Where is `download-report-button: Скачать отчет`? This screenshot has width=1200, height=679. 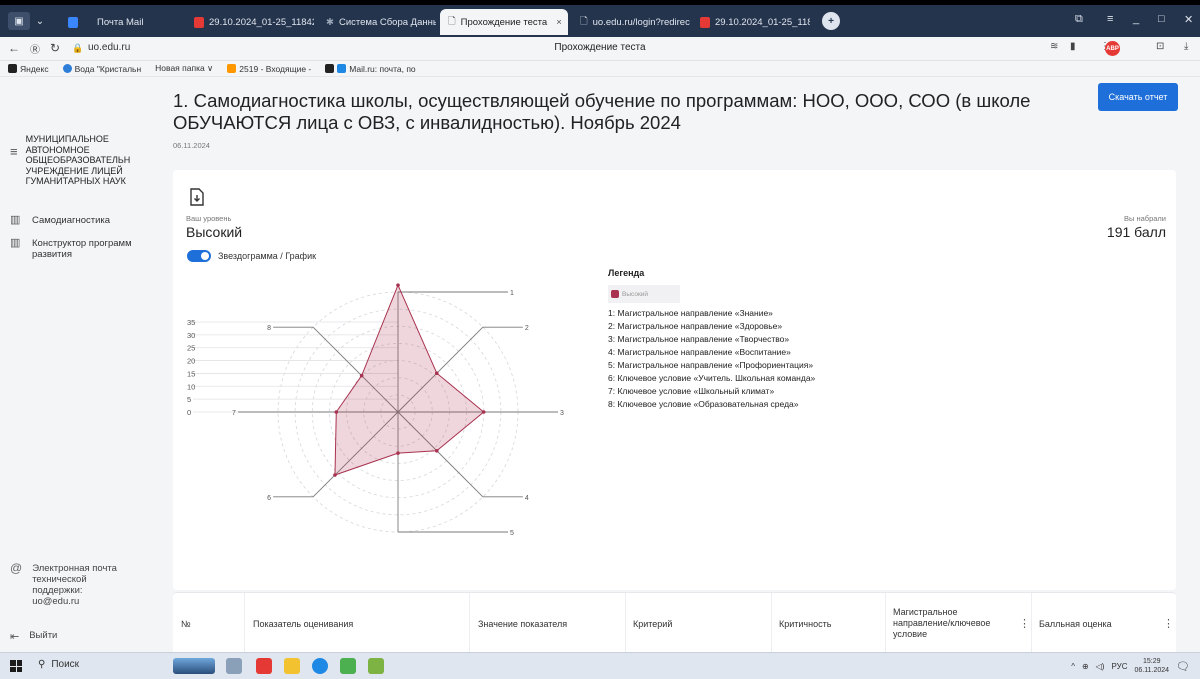 download-report-button: Скачать отчет is located at coordinates (1138, 97).